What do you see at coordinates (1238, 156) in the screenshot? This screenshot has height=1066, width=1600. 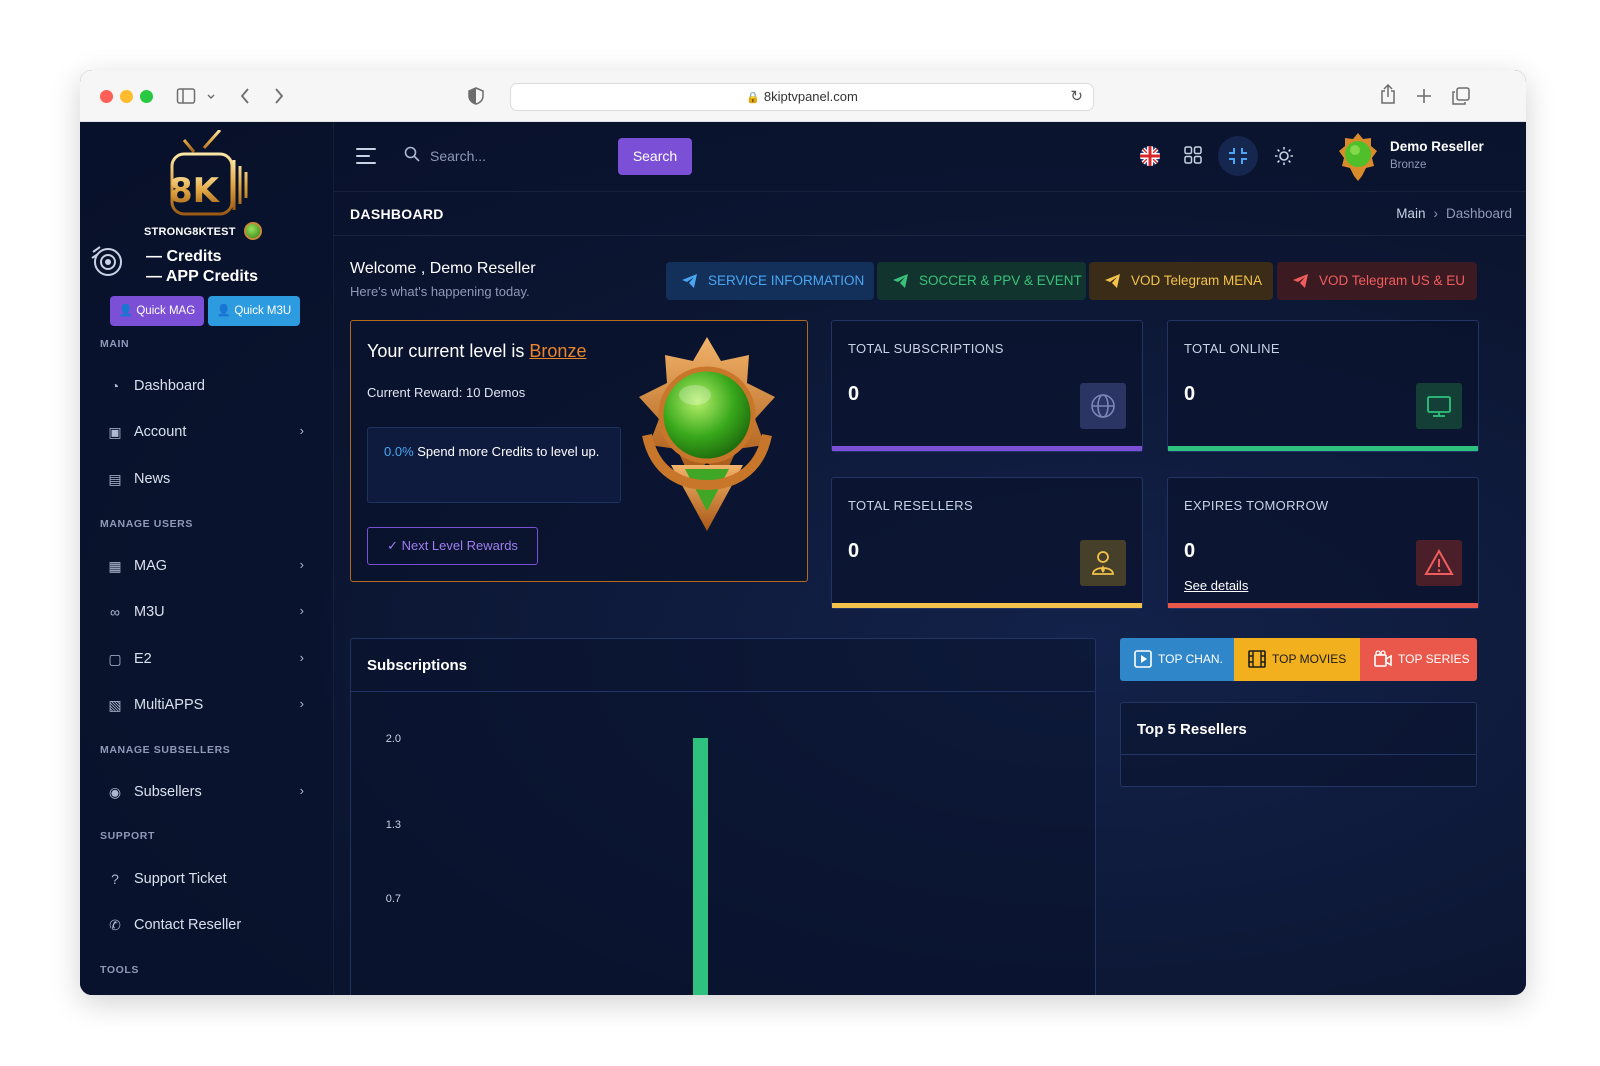 I see `fullscreen-exit-icon` at bounding box center [1238, 156].